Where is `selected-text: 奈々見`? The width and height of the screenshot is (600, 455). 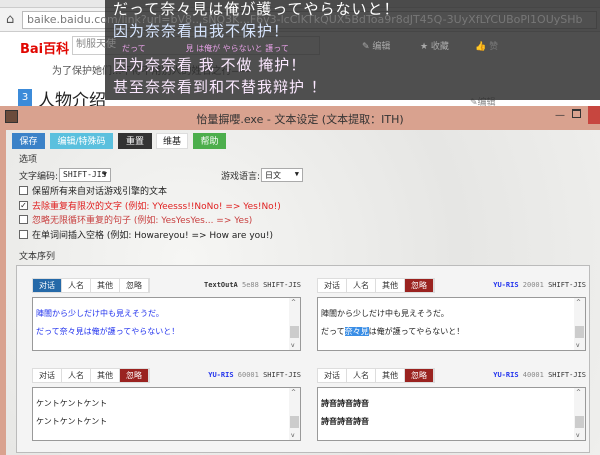
selected-text: 奈々見 is located at coordinates (356, 331).